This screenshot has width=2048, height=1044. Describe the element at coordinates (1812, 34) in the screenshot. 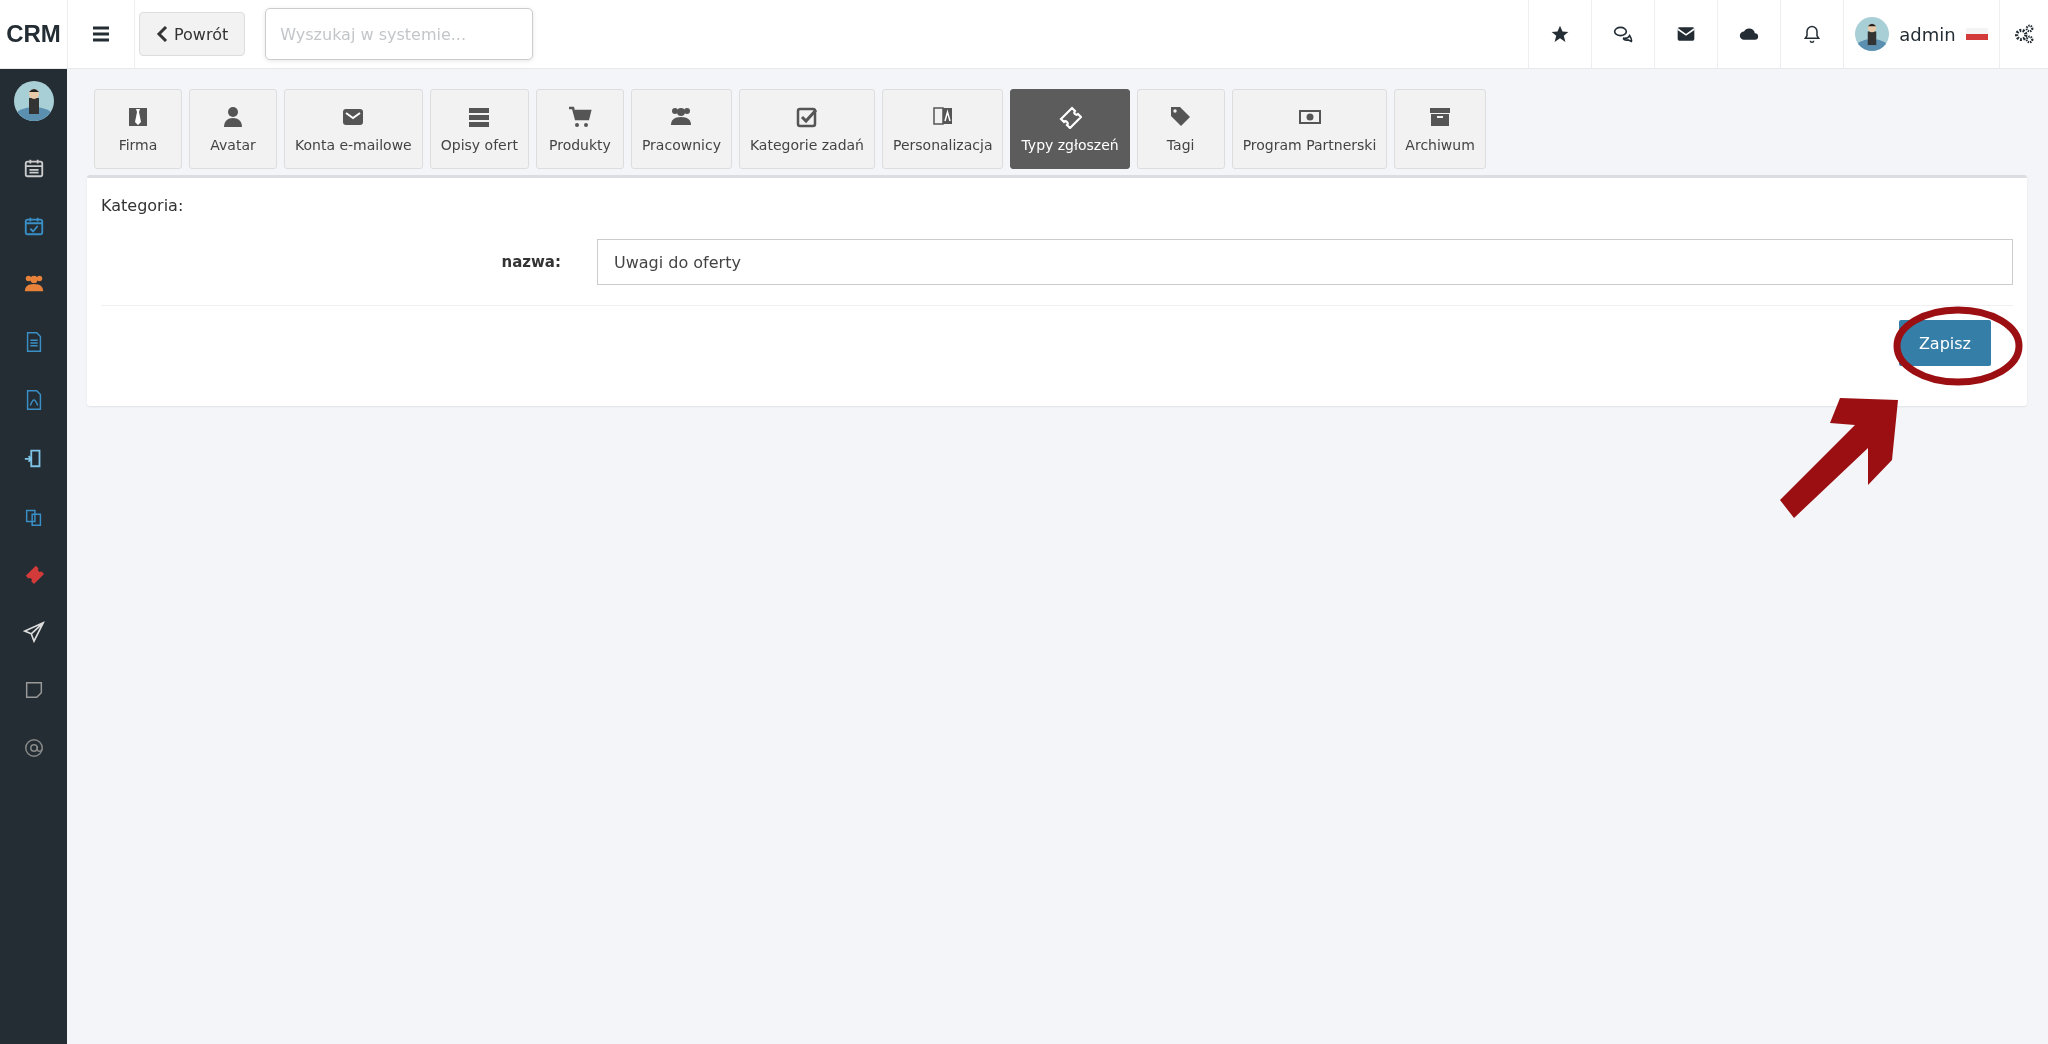

I see `bell-icon` at that location.